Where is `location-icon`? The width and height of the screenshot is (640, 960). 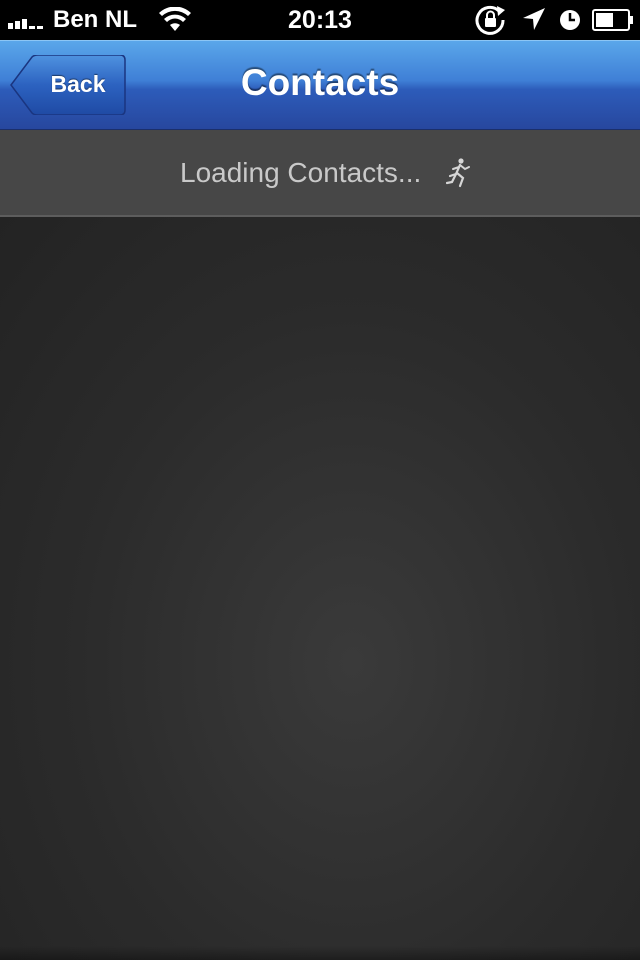
location-icon is located at coordinates (534, 19).